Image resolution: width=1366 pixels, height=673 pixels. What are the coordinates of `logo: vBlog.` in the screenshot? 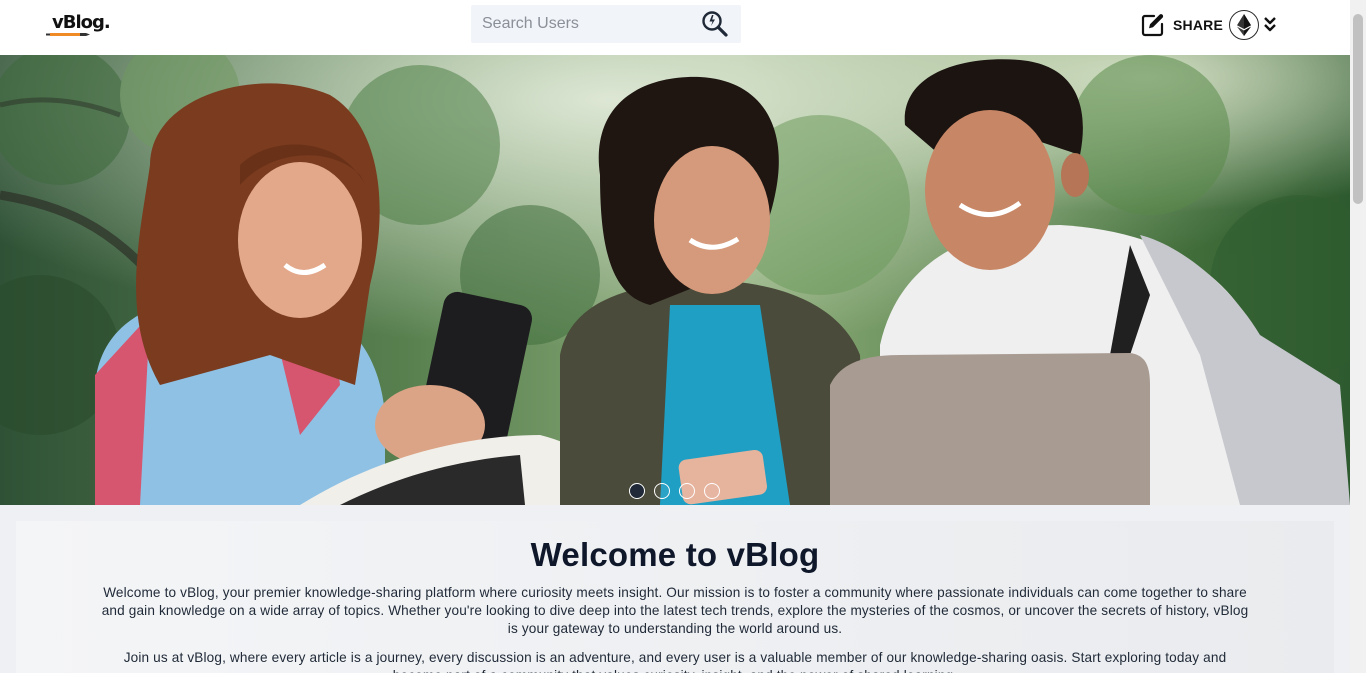 It's located at (79, 25).